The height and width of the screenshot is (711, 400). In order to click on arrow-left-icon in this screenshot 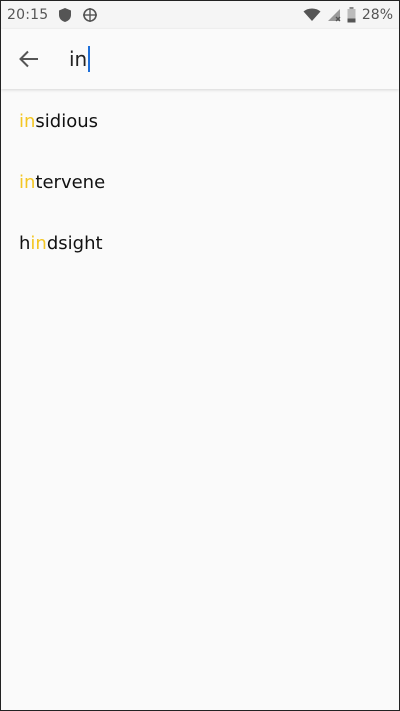, I will do `click(29, 59)`.